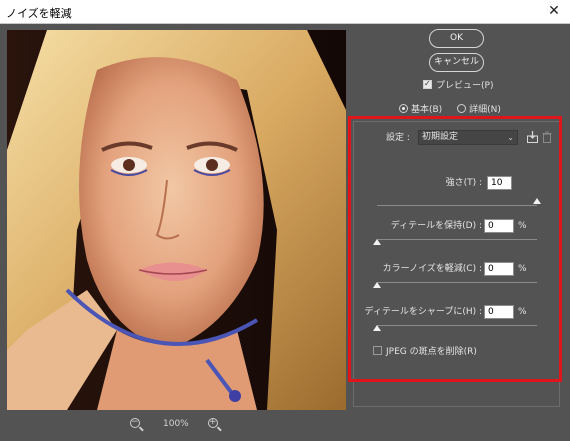  What do you see at coordinates (485, 110) in the screenshot?
I see `advanced-mode-label: 詳細(N)` at bounding box center [485, 110].